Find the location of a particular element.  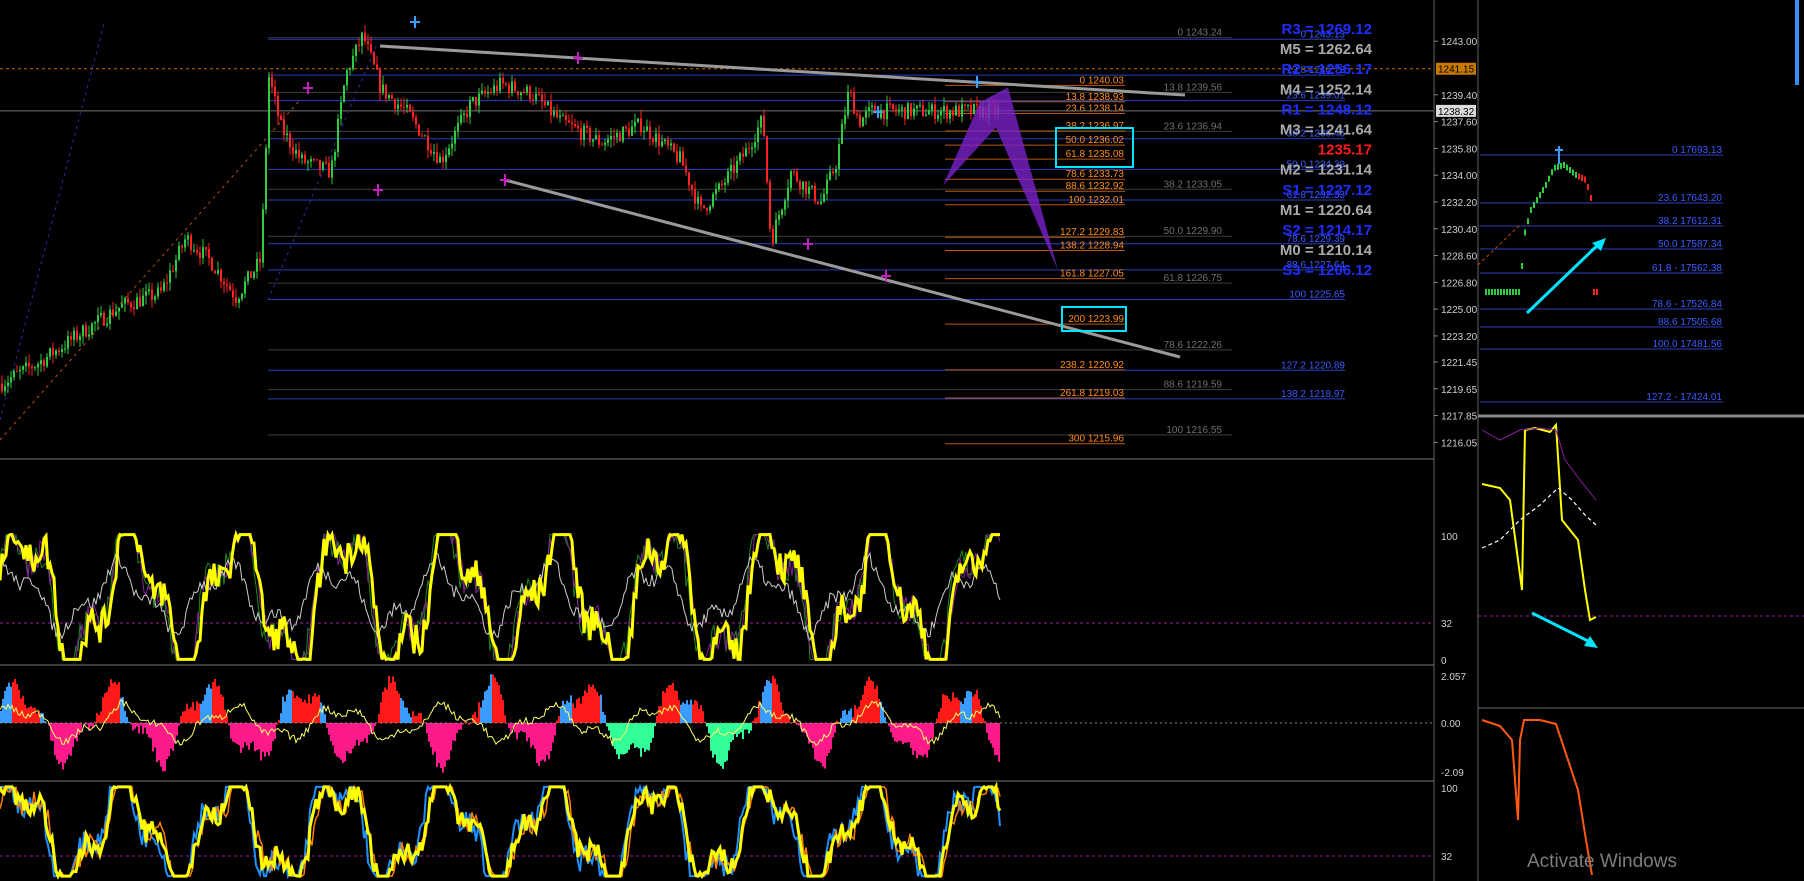

mini-osc-main is located at coordinates (1539, 522).